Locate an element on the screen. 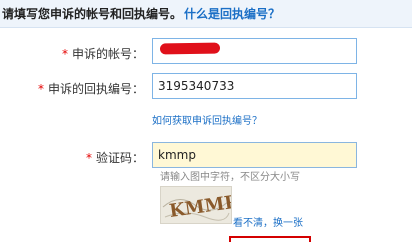 The width and height of the screenshot is (412, 242). captcha-text: KMMP is located at coordinates (199, 206).